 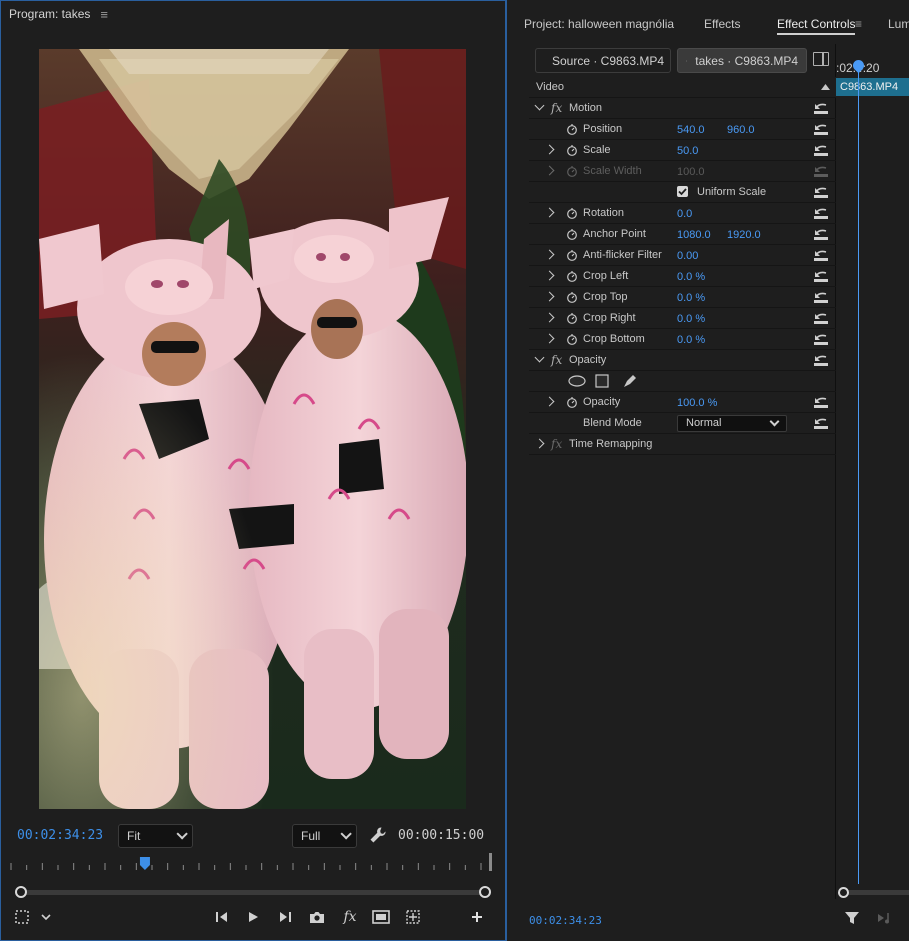 I want to click on crop-bottom-value: 0.0 %, so click(x=691, y=340).